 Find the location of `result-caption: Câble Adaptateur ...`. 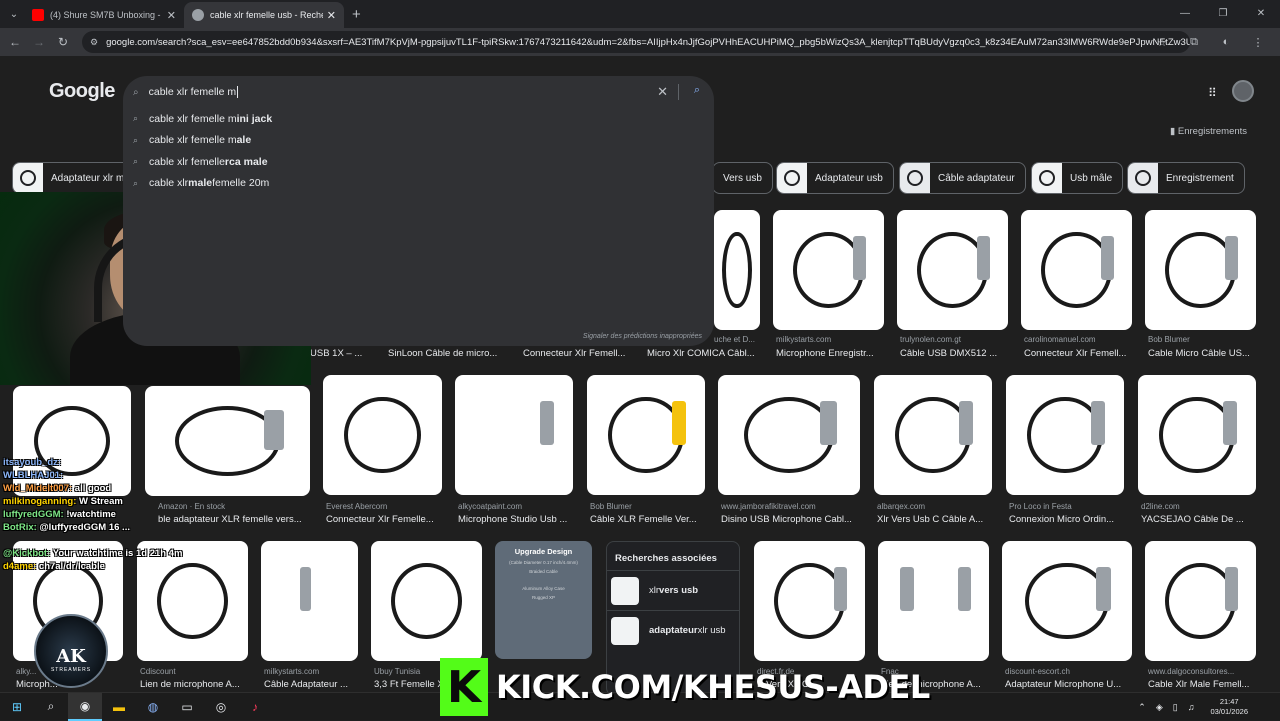

result-caption: Câble Adaptateur ... is located at coordinates (312, 684).